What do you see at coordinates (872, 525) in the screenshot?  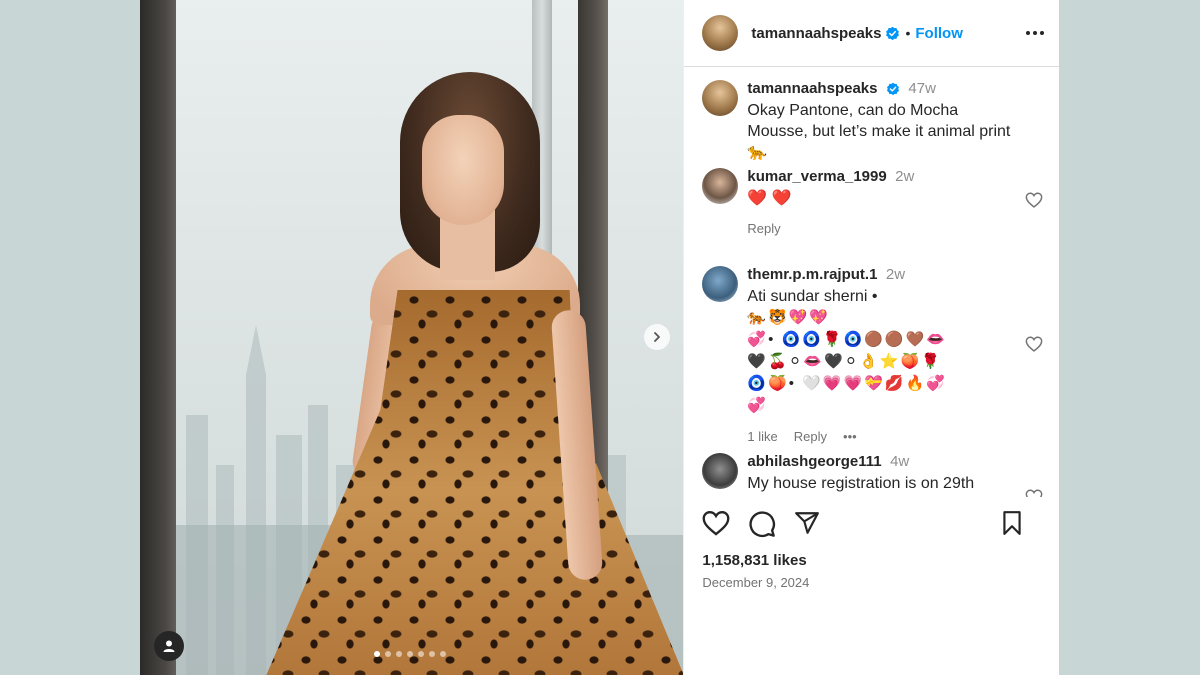 I see `post-actions` at bounding box center [872, 525].